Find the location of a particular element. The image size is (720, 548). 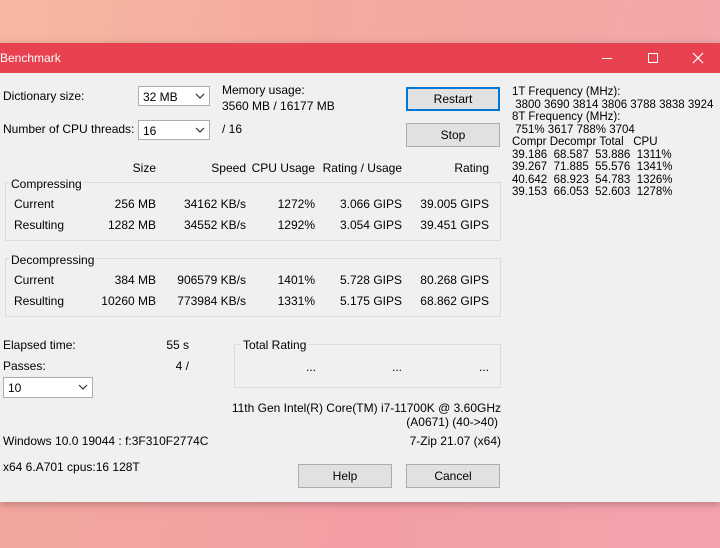

passes-select-value: 10 is located at coordinates (15, 388).